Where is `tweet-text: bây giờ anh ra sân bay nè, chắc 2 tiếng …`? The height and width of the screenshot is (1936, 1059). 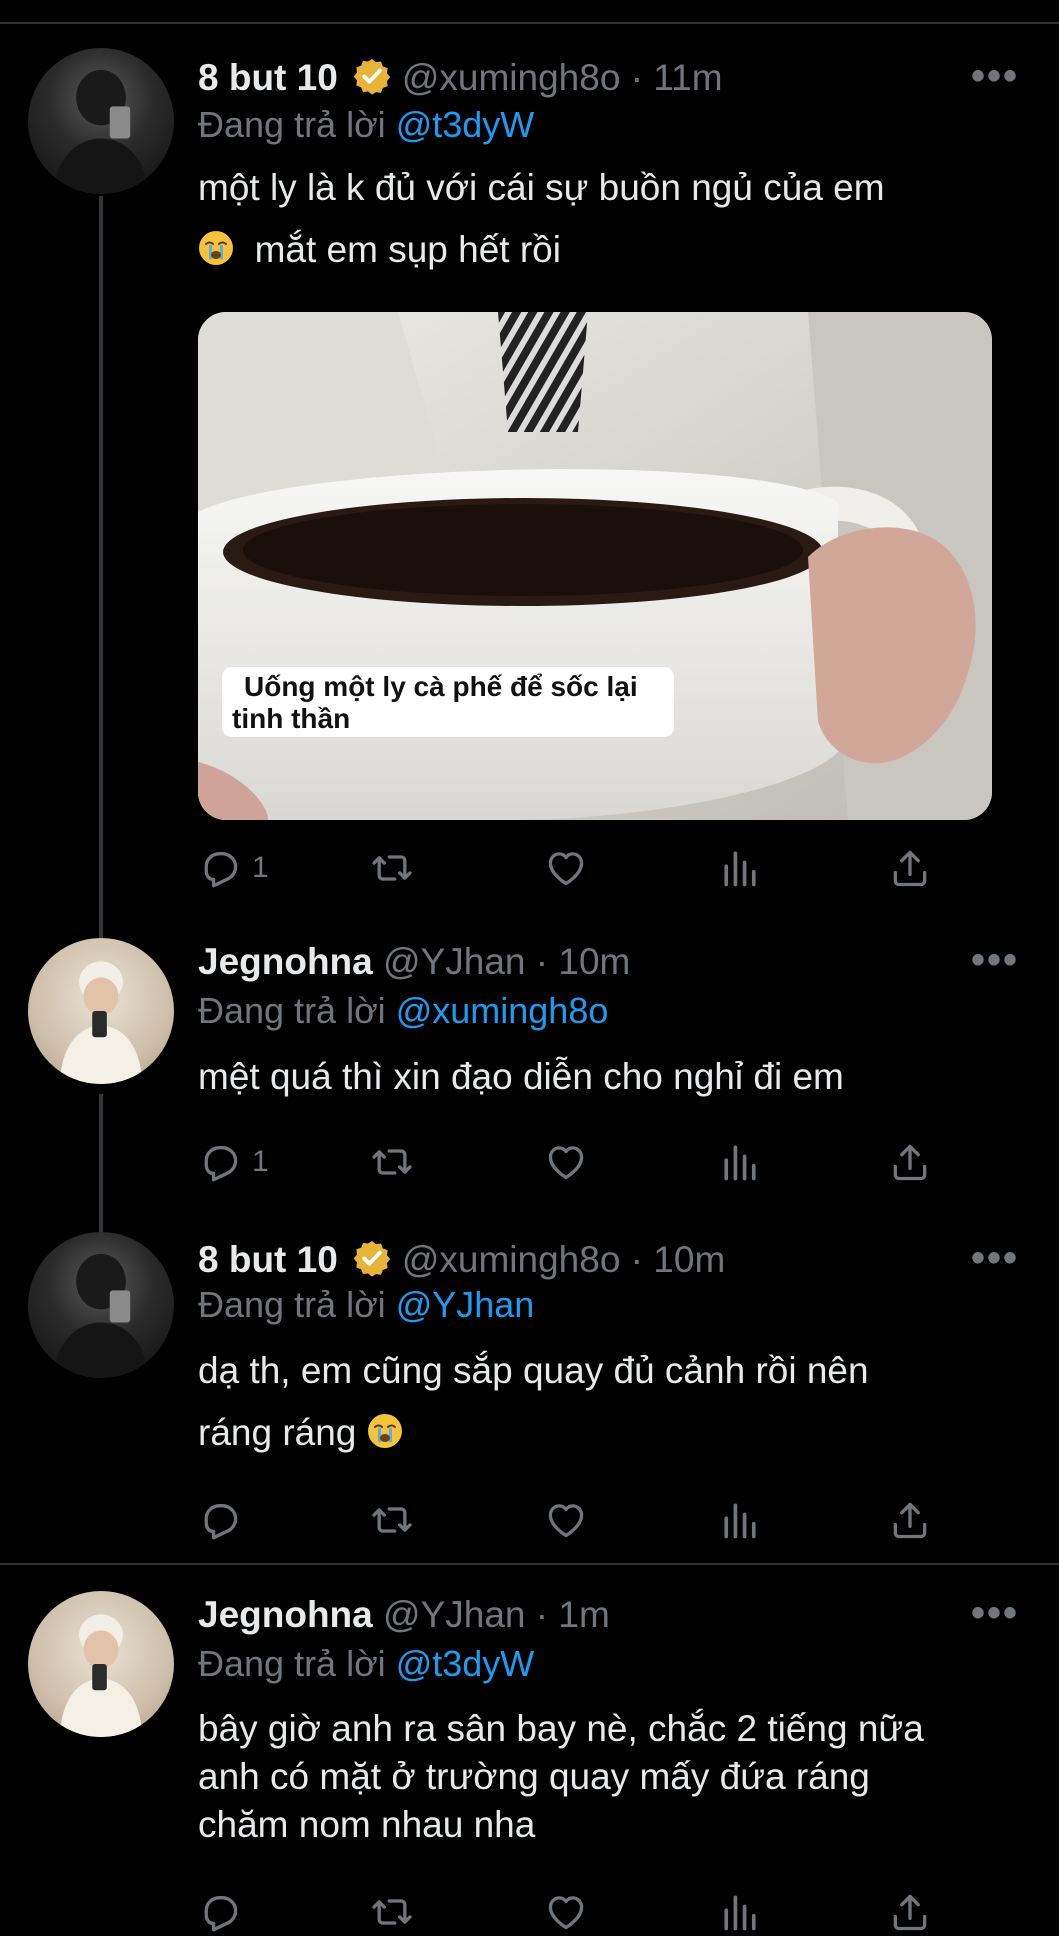 tweet-text: bây giờ anh ra sân bay nè, chắc 2 tiếng … is located at coordinates (608, 1777).